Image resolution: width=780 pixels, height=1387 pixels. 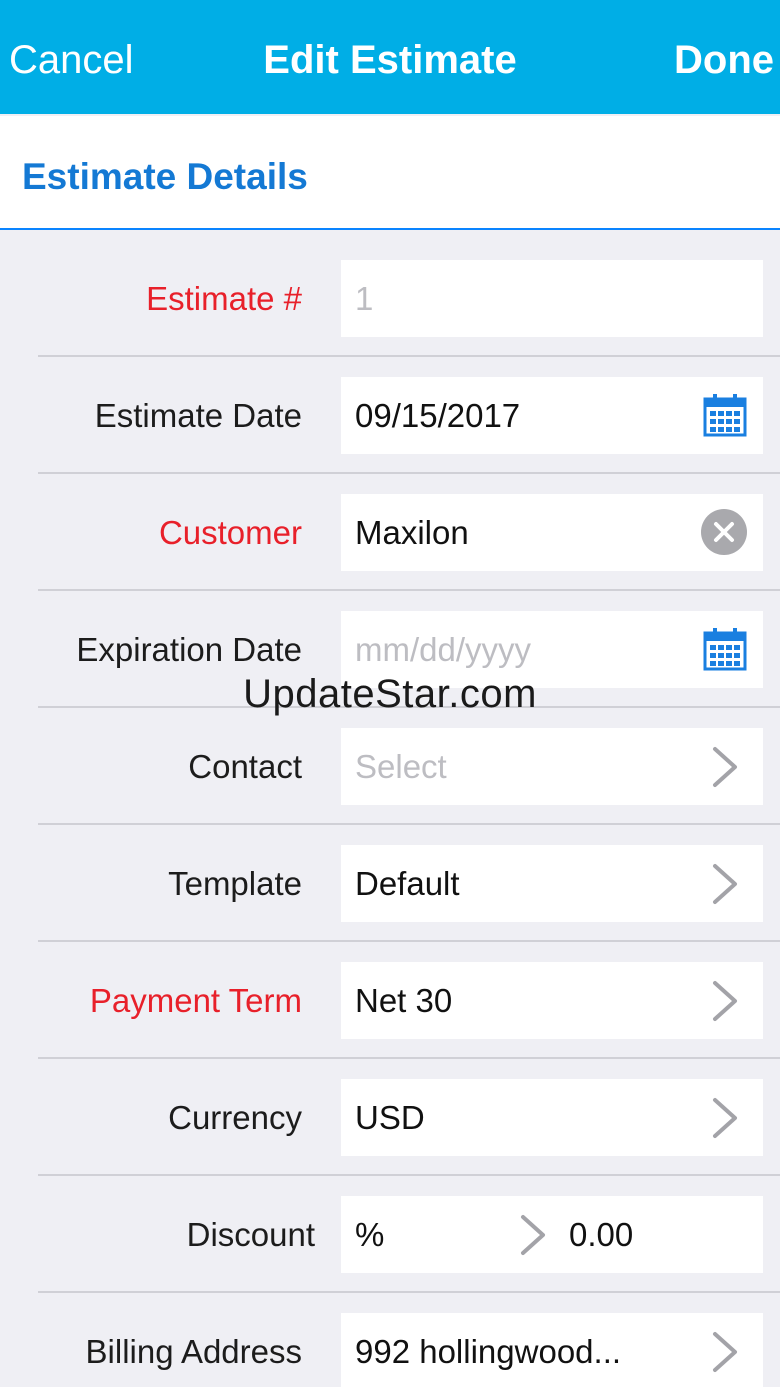 I want to click on discount-amount-input: 0.00, so click(x=601, y=1234).